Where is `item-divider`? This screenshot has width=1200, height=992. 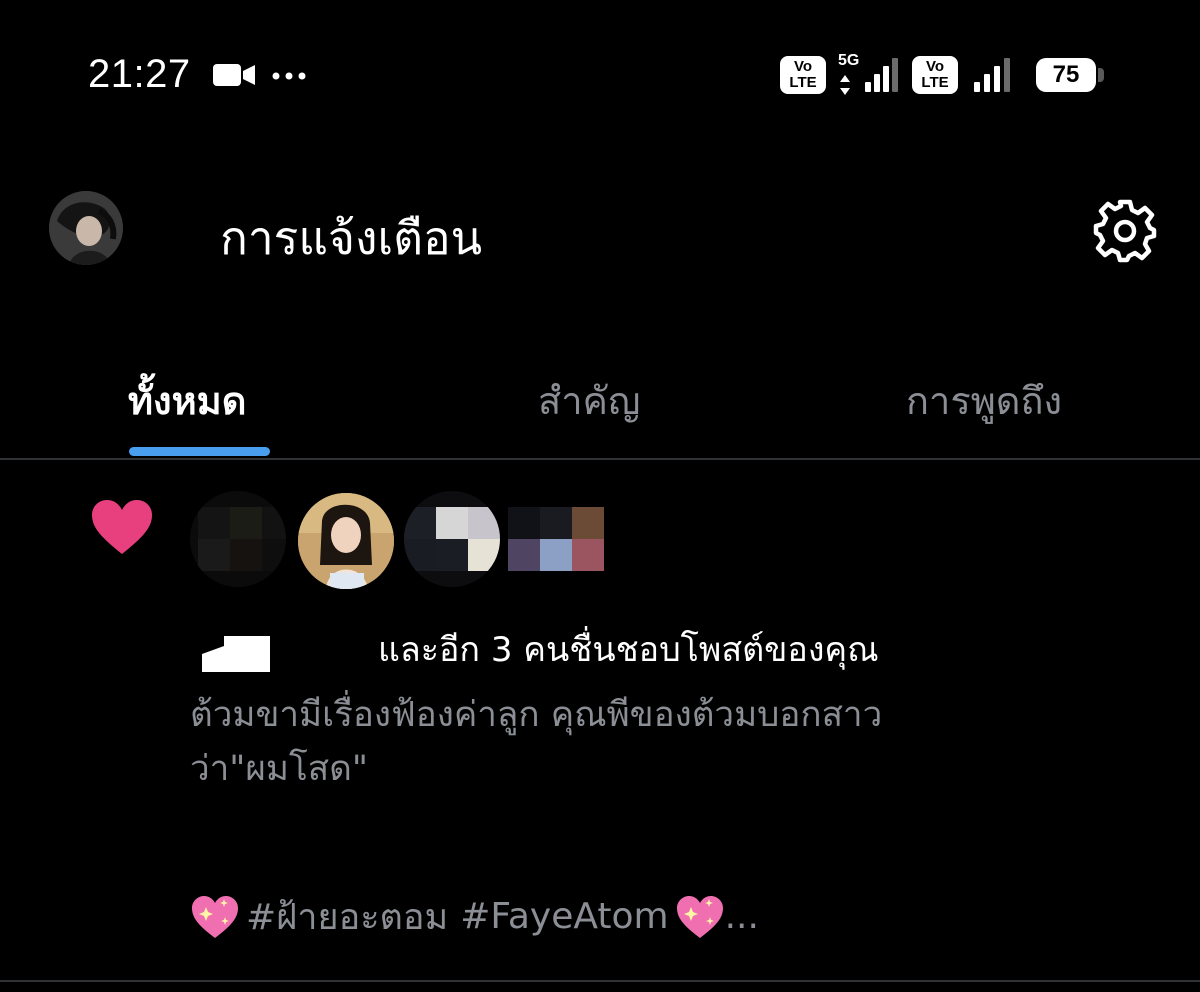 item-divider is located at coordinates (600, 981).